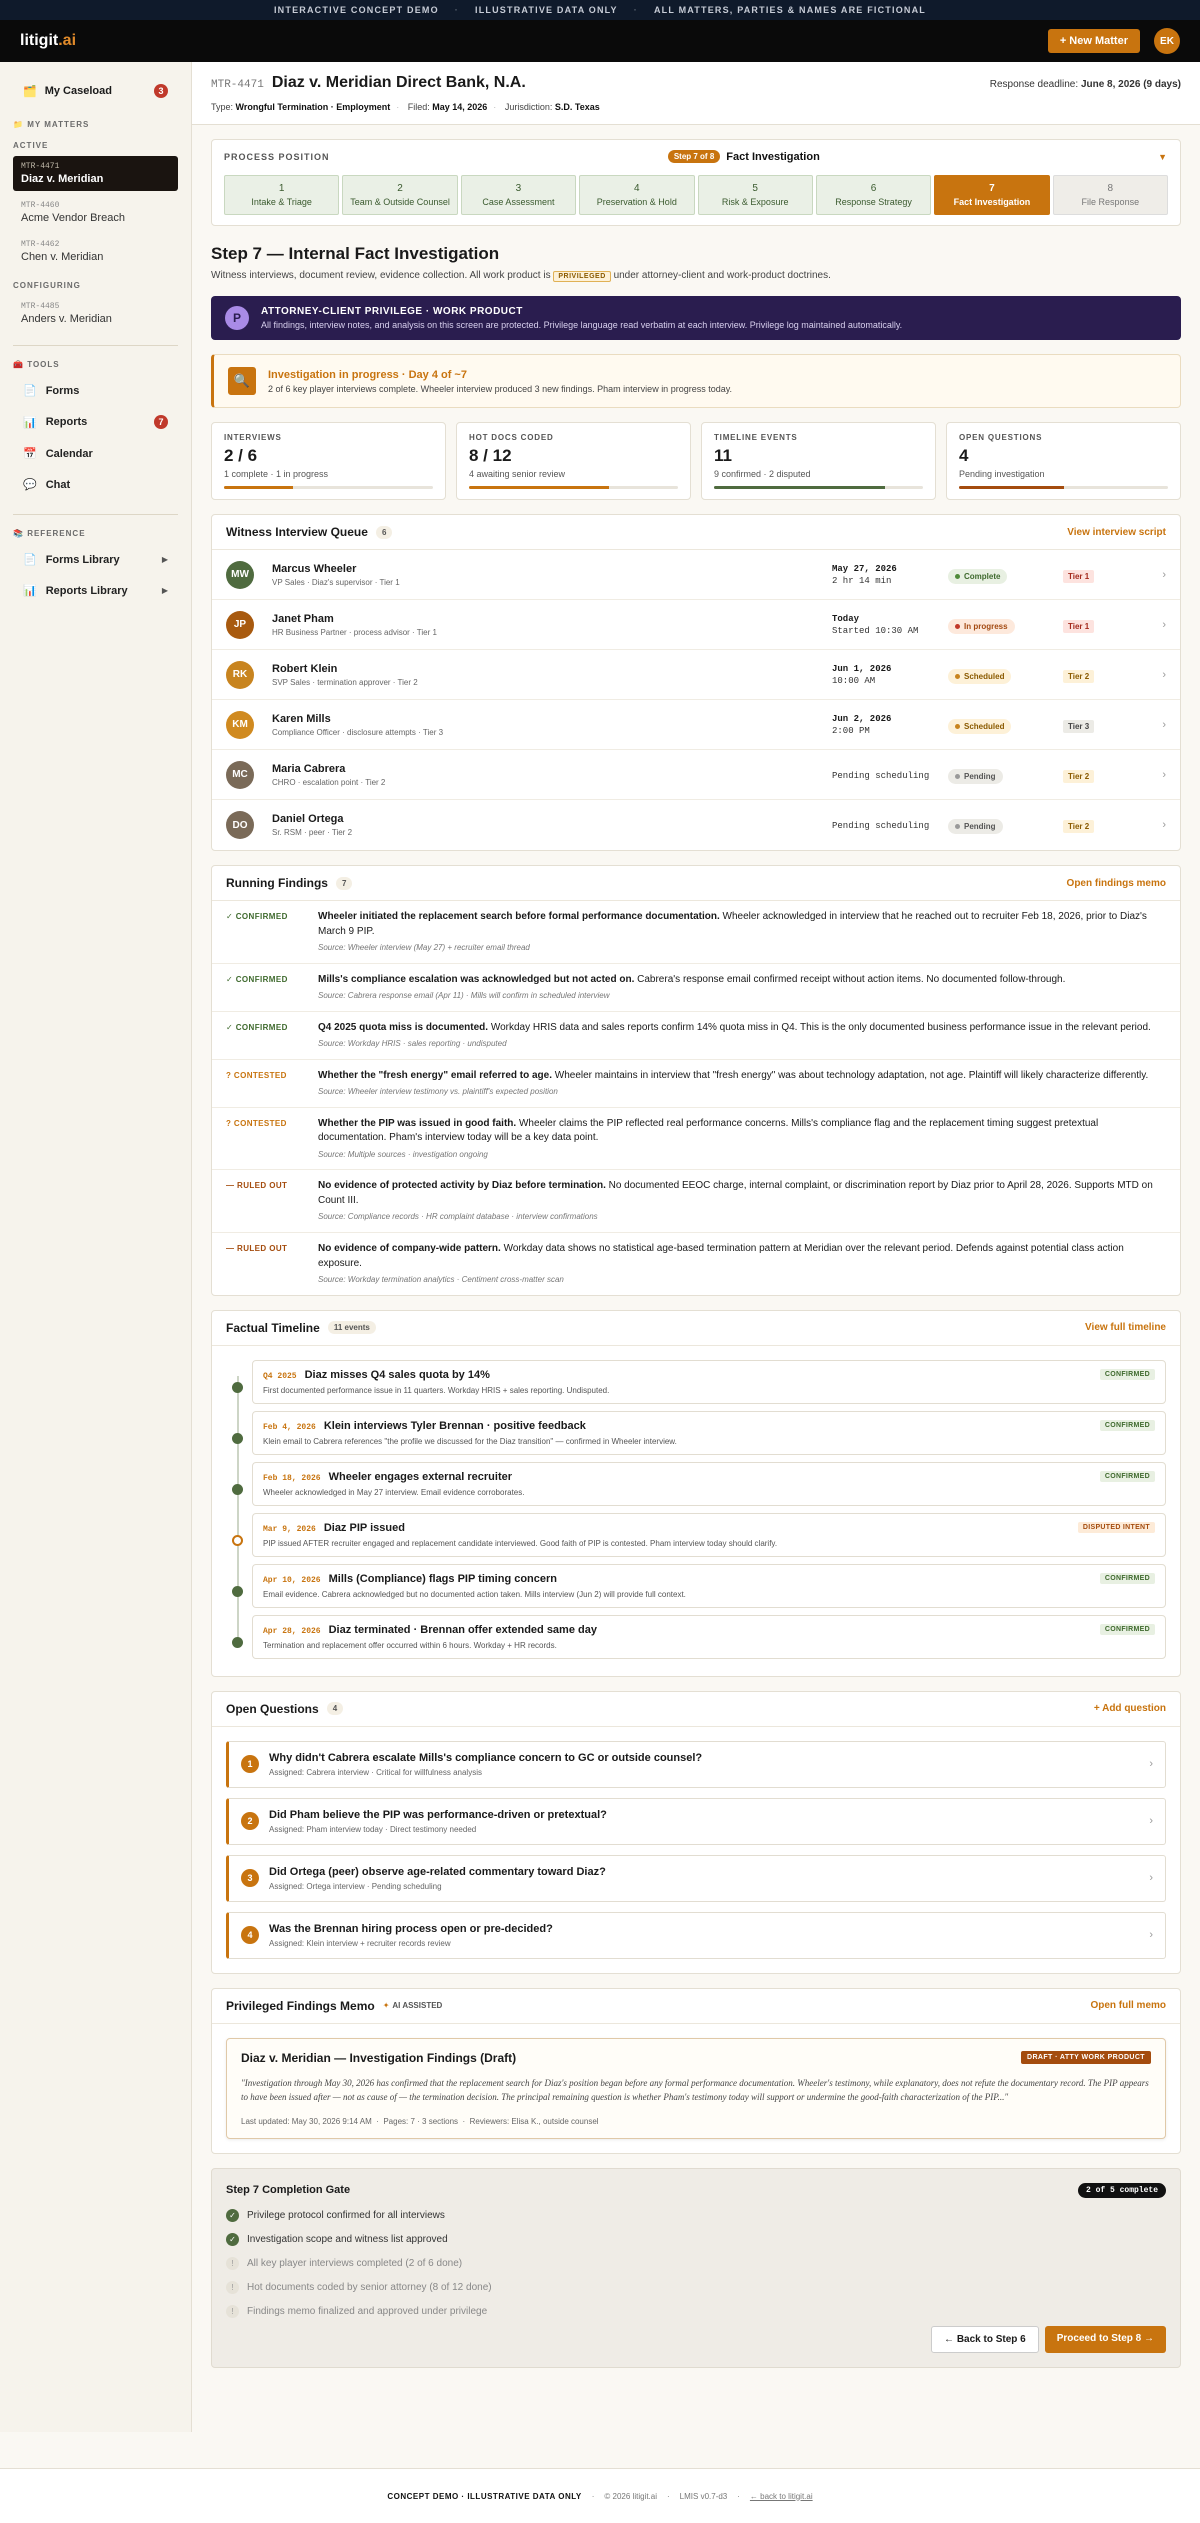 This screenshot has width=1200, height=2523. Describe the element at coordinates (289, 1427) in the screenshot. I see `event-date: Feb 4, 2026` at that location.